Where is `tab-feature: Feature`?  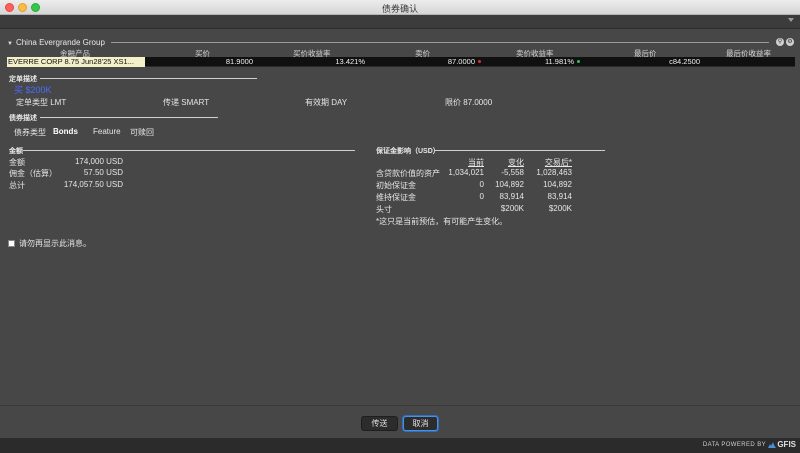
tab-feature: Feature is located at coordinates (107, 131).